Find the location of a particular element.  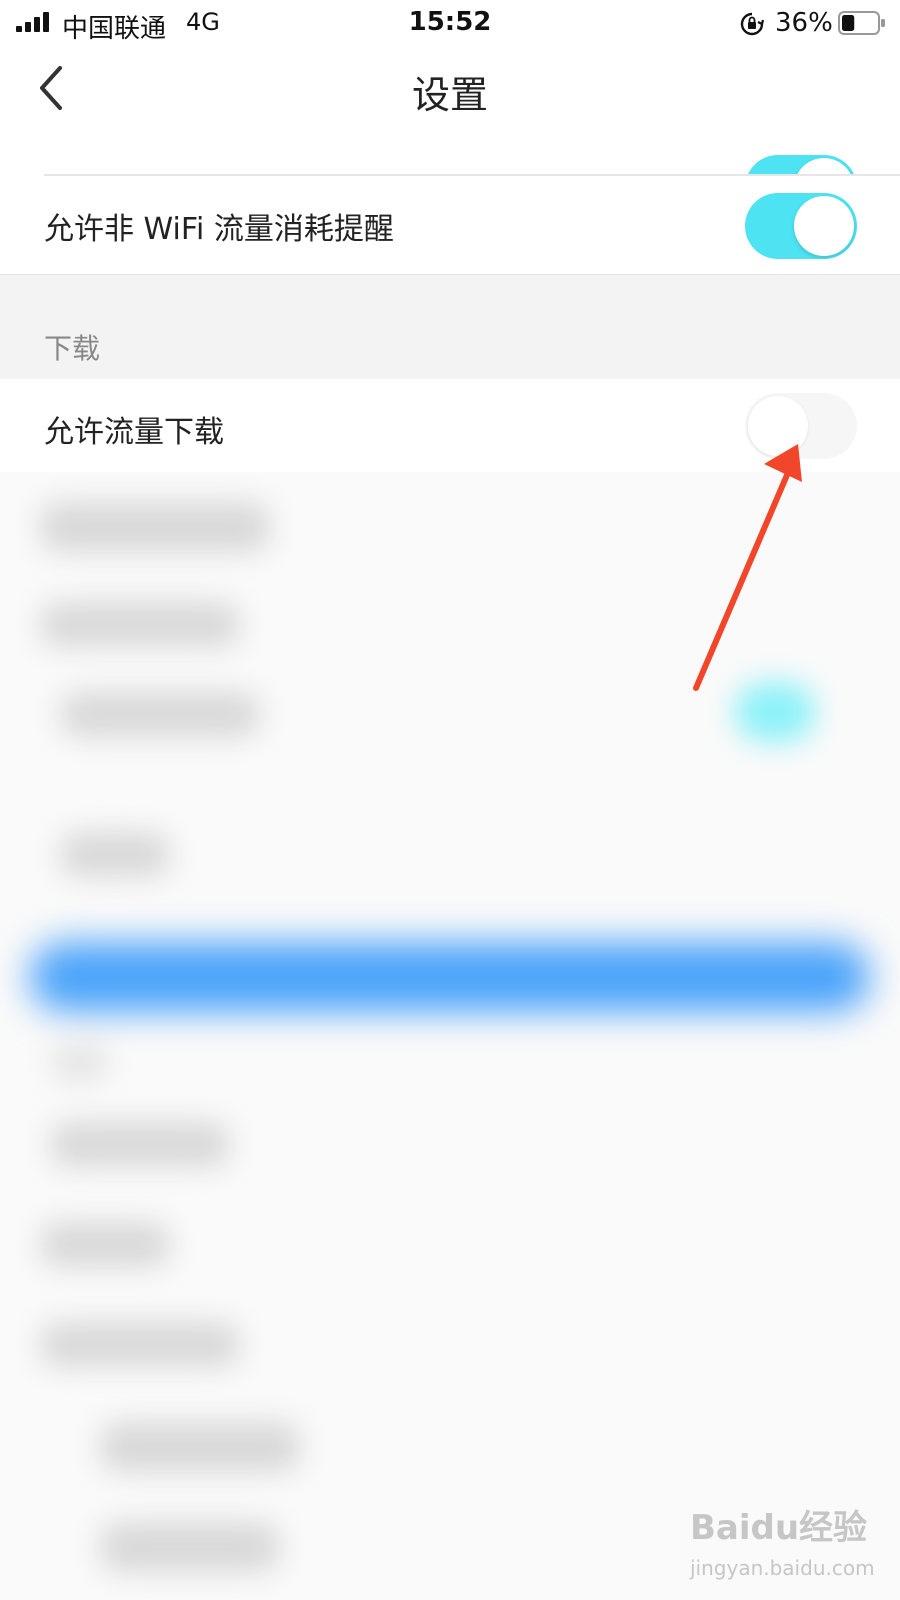

rotation-lock-icon is located at coordinates (752, 24).